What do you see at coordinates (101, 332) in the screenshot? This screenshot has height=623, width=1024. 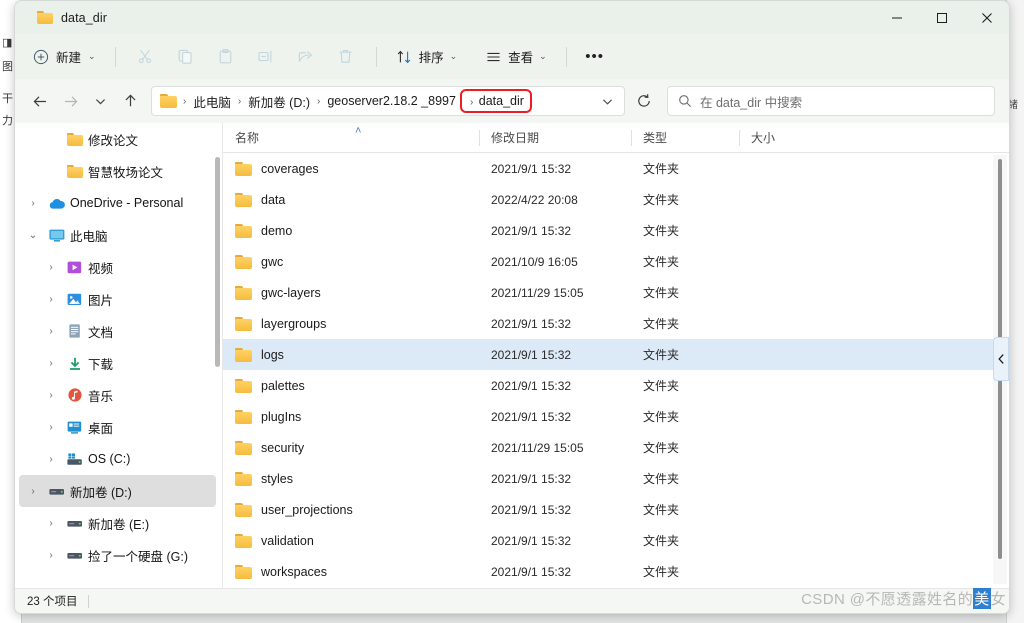 I see `sidebar-item-label: 文档` at bounding box center [101, 332].